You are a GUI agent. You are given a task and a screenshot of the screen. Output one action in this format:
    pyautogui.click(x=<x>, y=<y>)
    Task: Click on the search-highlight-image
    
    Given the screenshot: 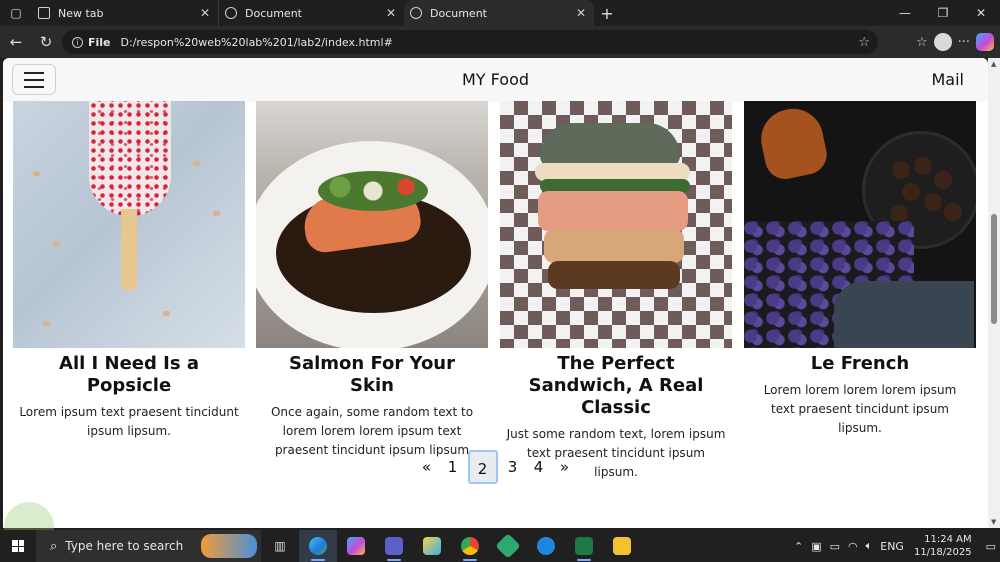 What is the action you would take?
    pyautogui.click(x=229, y=546)
    